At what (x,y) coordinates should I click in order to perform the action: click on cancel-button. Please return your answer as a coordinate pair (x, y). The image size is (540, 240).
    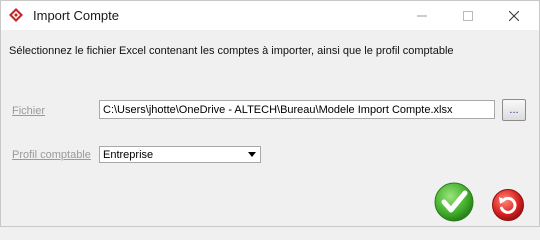
    Looking at the image, I should click on (508, 205).